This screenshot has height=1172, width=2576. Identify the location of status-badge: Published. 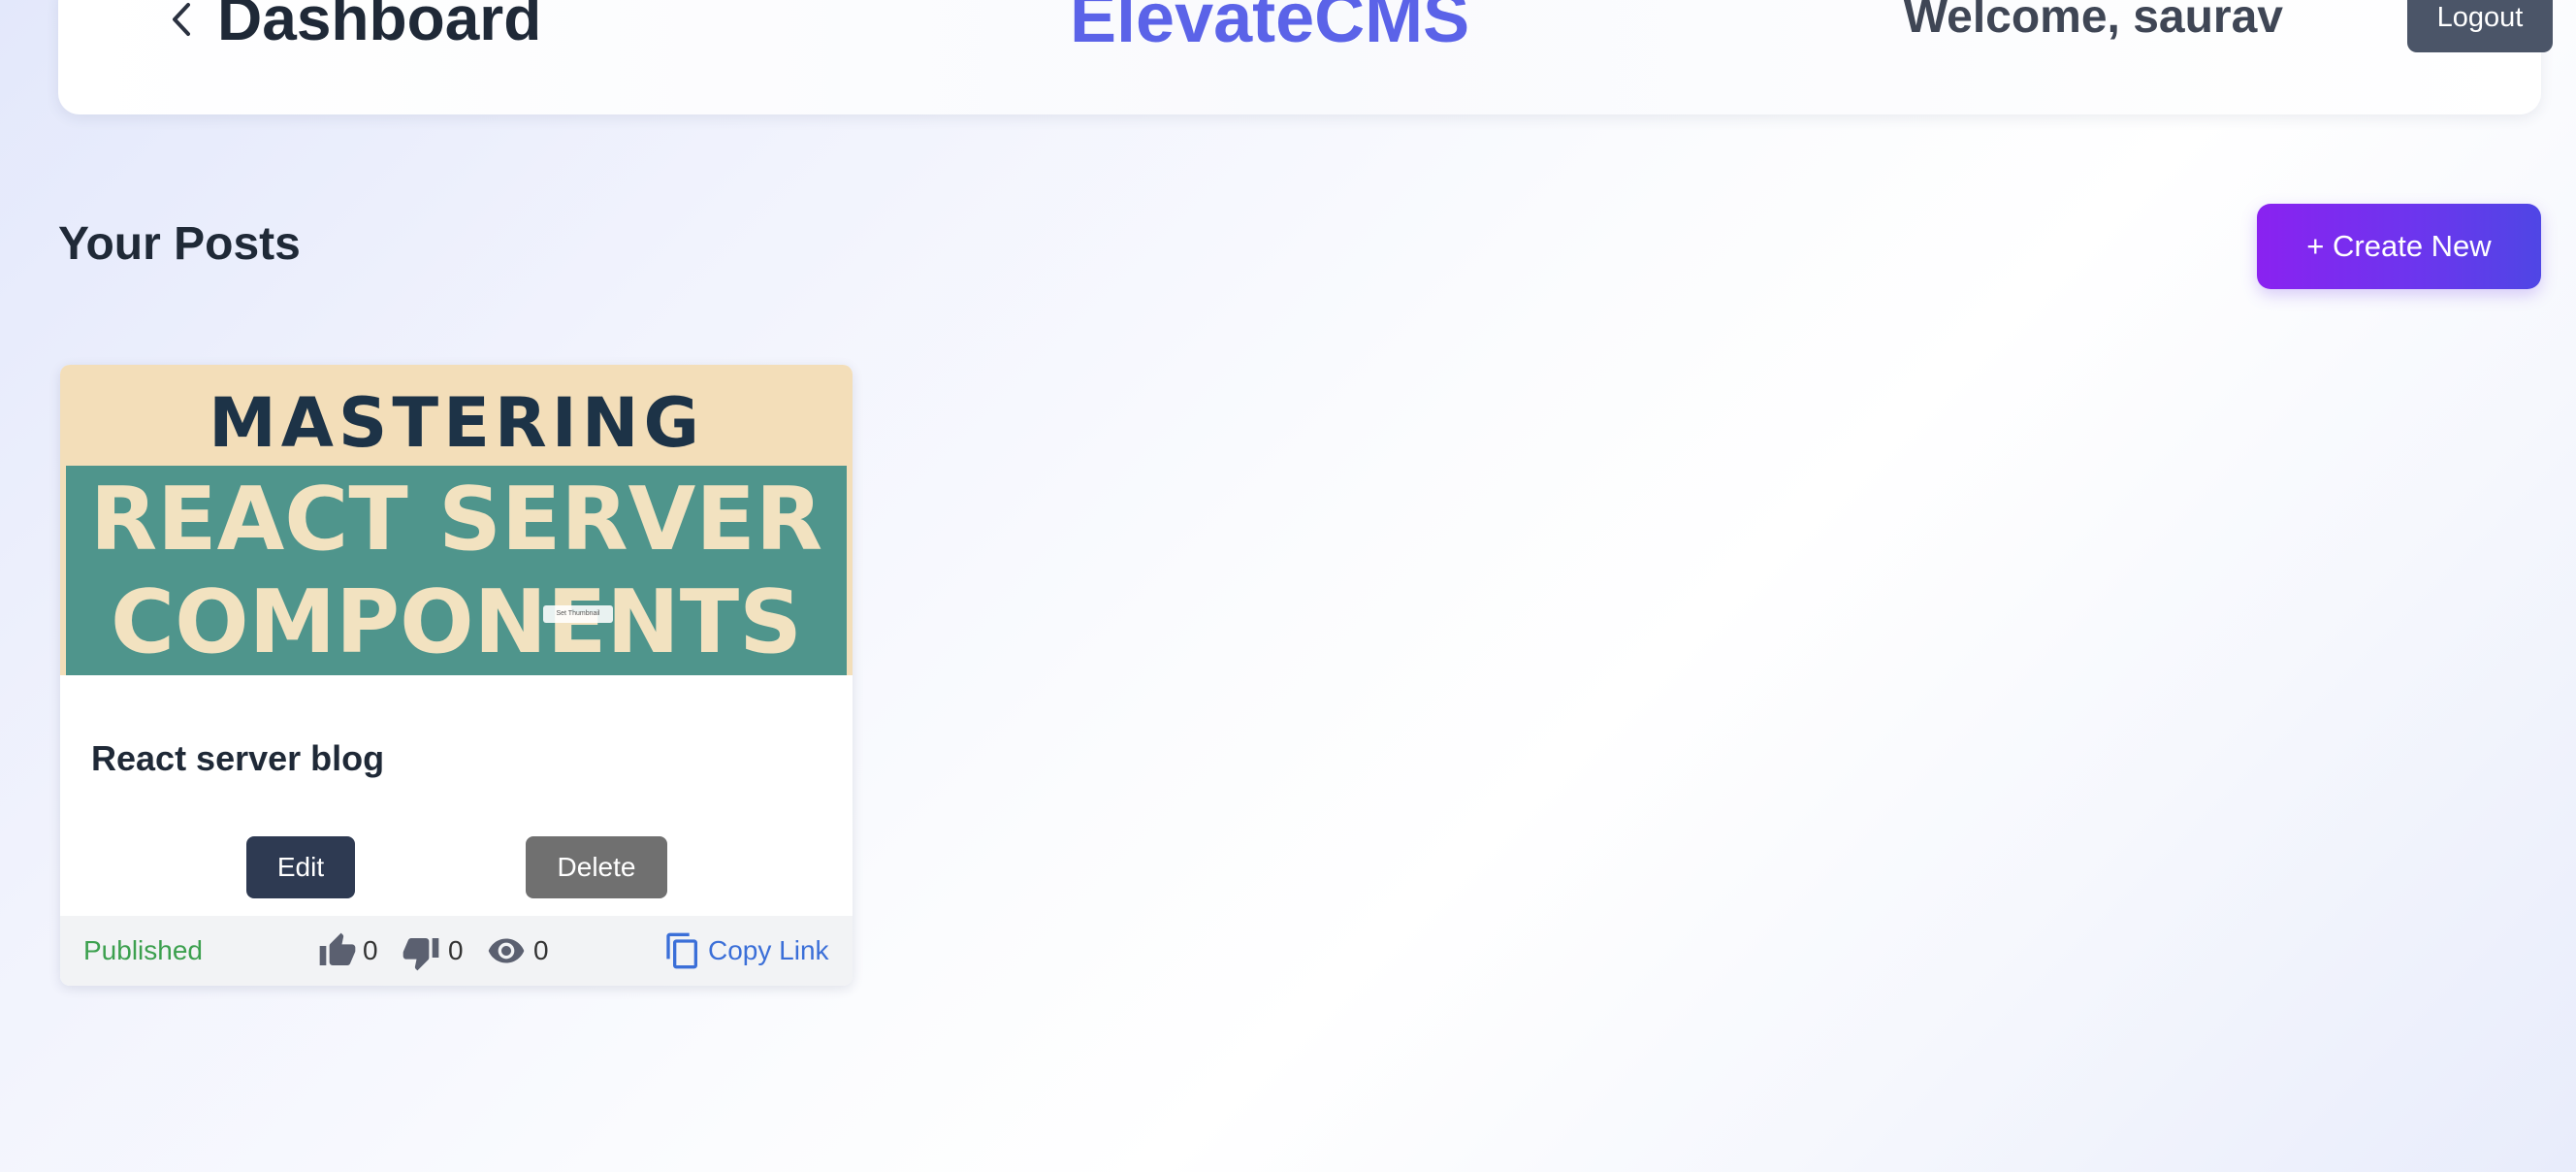
(143, 950).